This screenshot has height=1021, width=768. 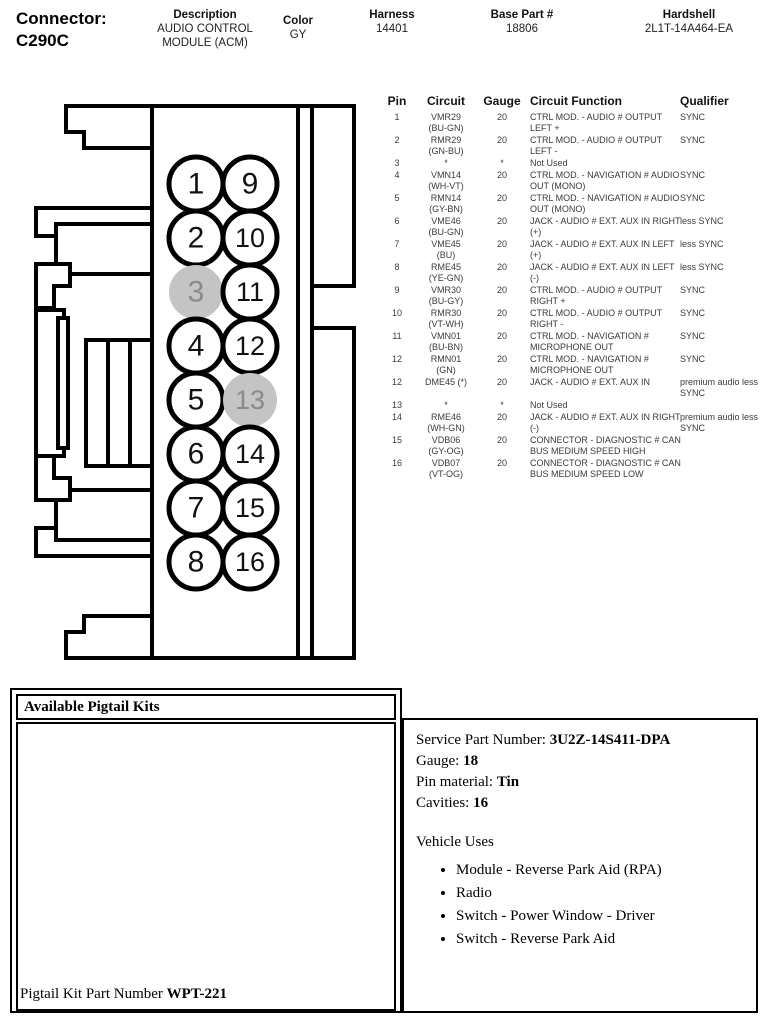 I want to click on base-part-field: Base Part # 18806, so click(x=522, y=22).